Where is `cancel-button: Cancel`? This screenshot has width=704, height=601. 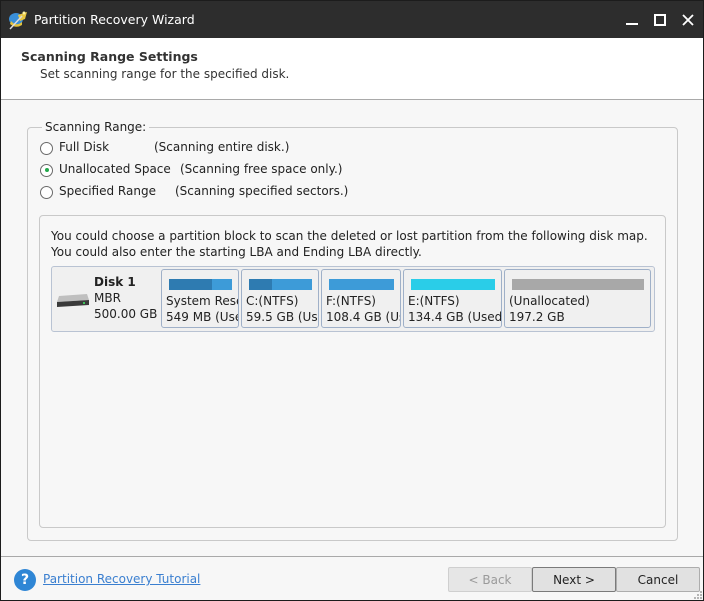 cancel-button: Cancel is located at coordinates (658, 579).